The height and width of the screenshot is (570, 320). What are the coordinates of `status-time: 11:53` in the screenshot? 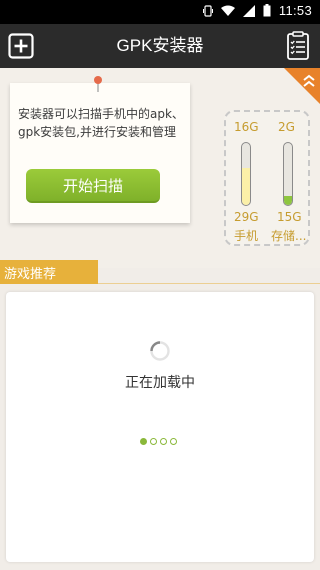 It's located at (295, 10).